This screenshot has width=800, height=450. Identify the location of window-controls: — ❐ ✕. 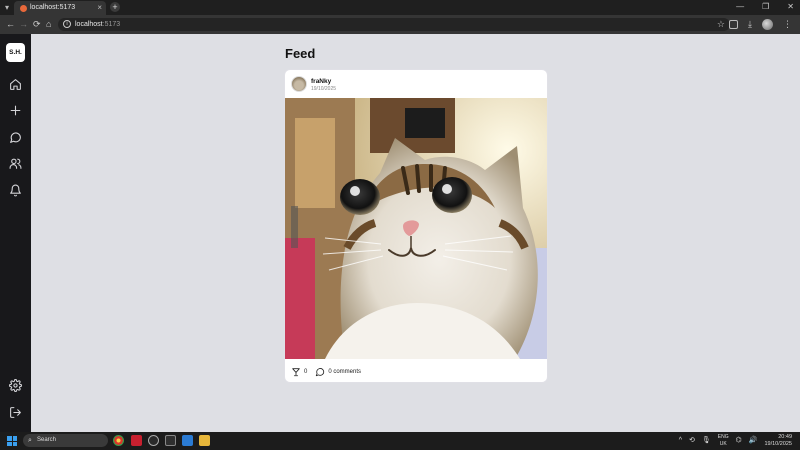
(765, 7).